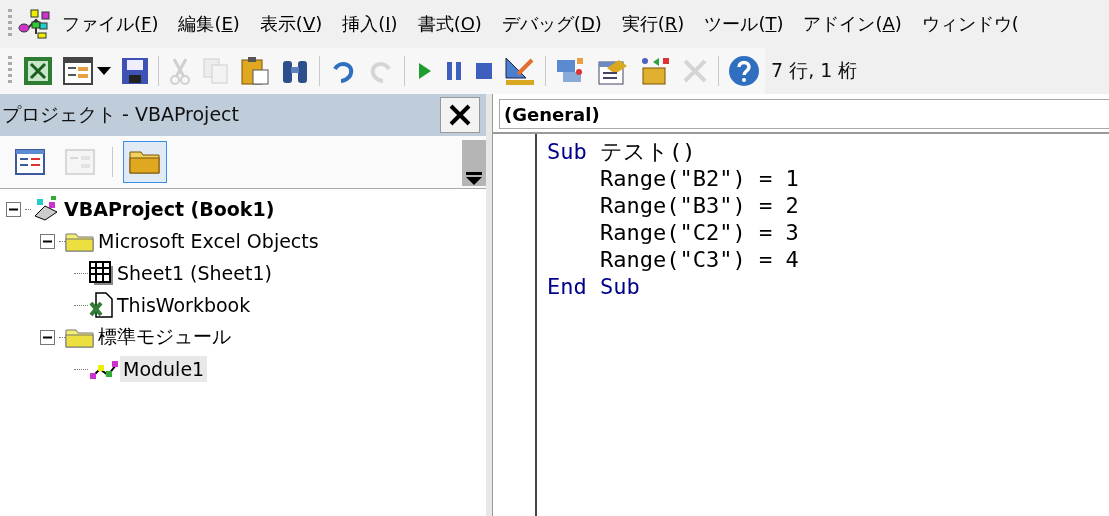  Describe the element at coordinates (120, 114) in the screenshot. I see `panel-title: プロジェクト - VBAProject` at that location.